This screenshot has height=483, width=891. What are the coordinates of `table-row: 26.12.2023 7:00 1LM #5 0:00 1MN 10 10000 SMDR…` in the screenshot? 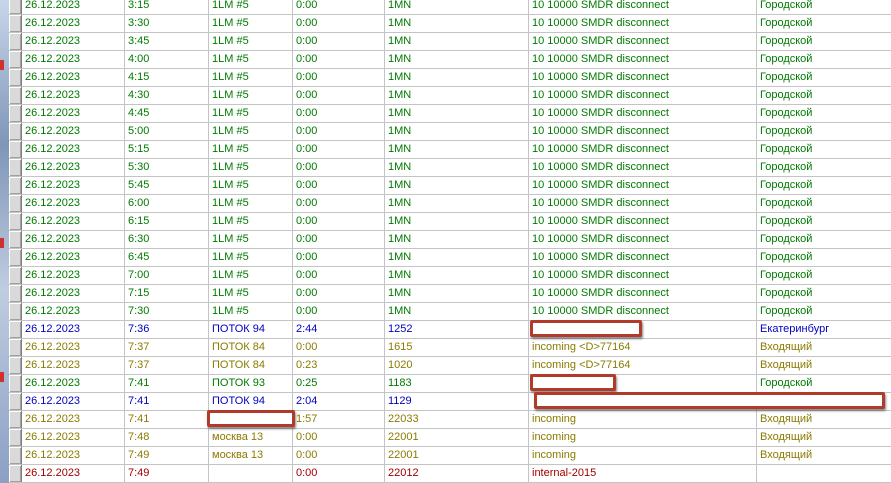 It's located at (450, 276).